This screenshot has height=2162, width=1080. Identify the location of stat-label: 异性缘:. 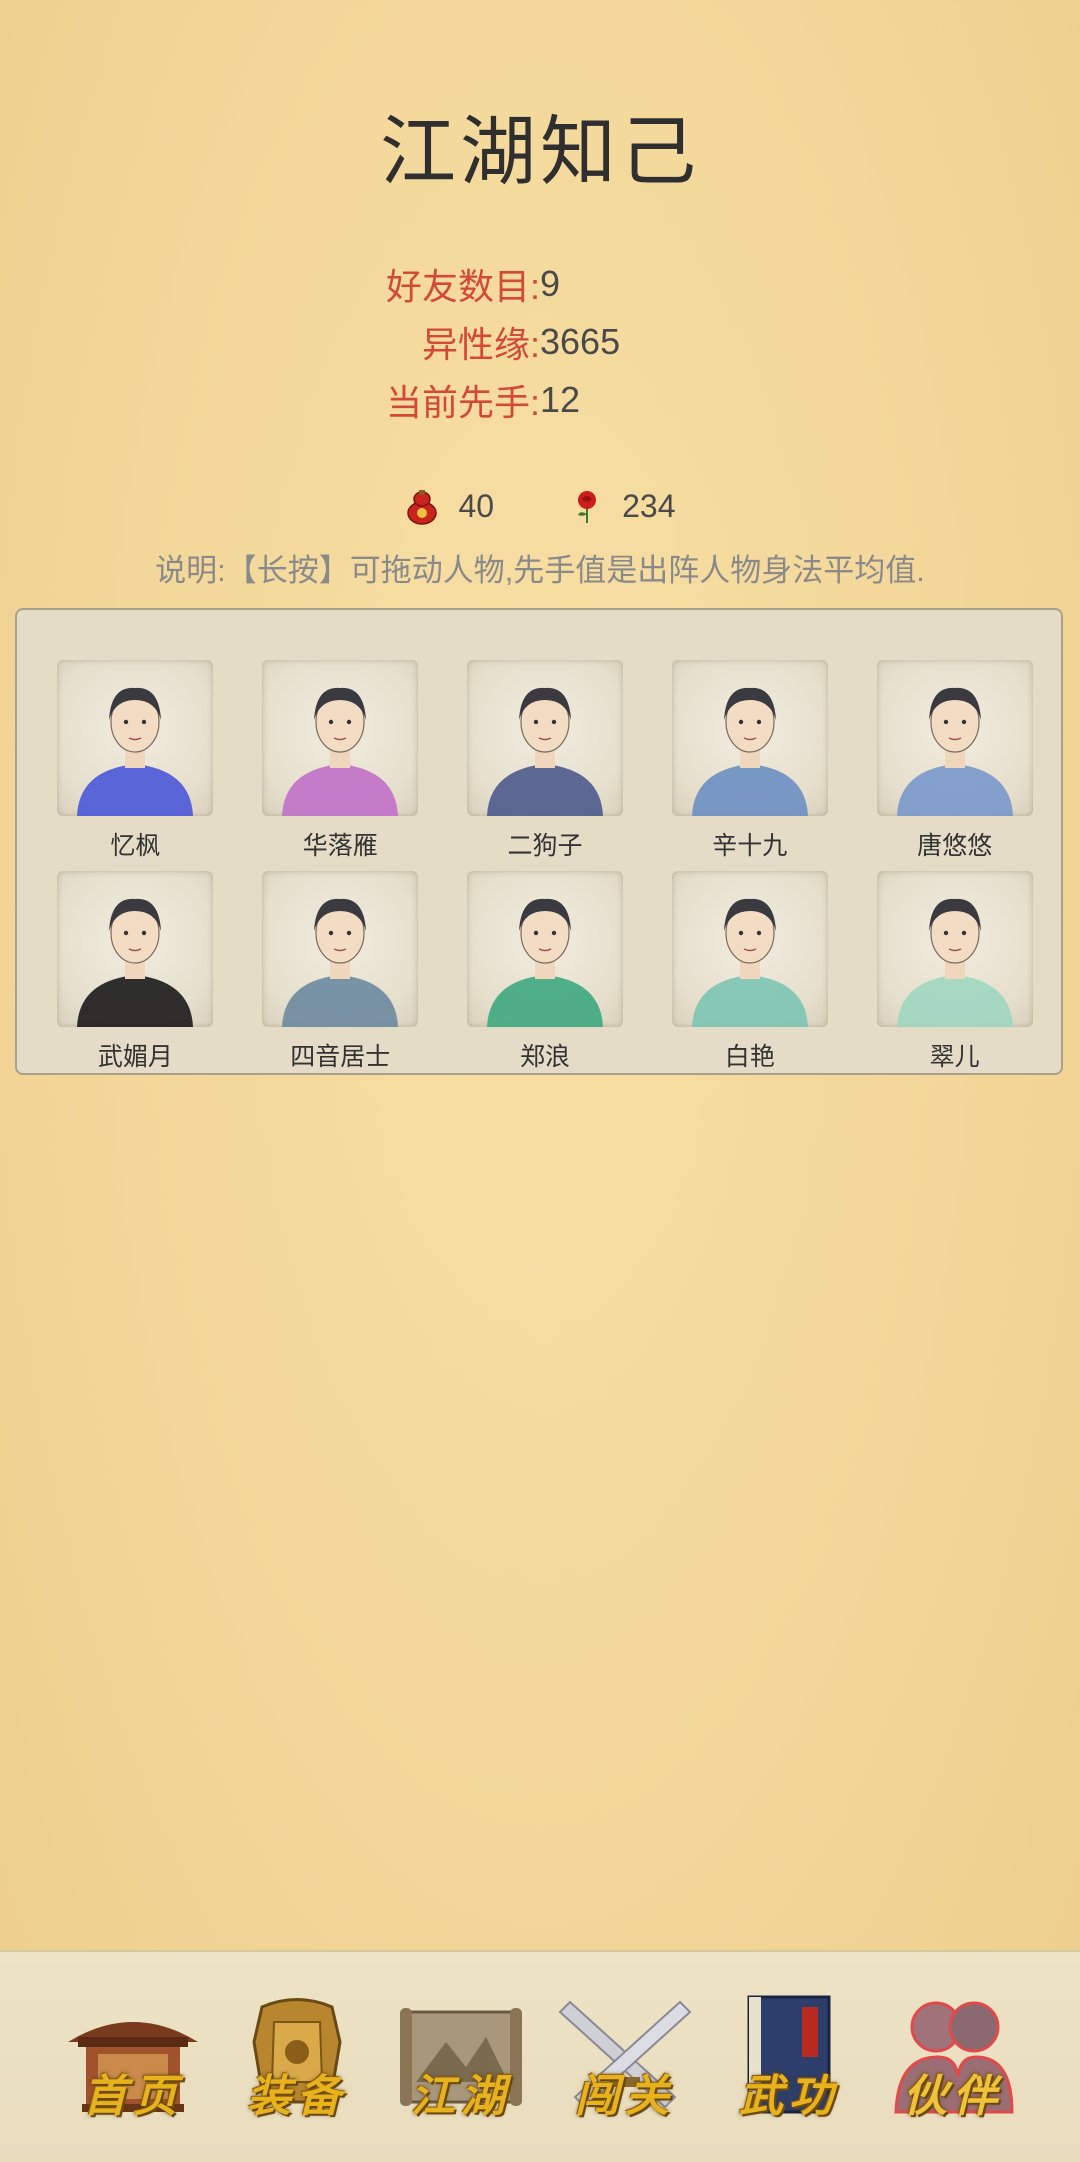
(480, 344).